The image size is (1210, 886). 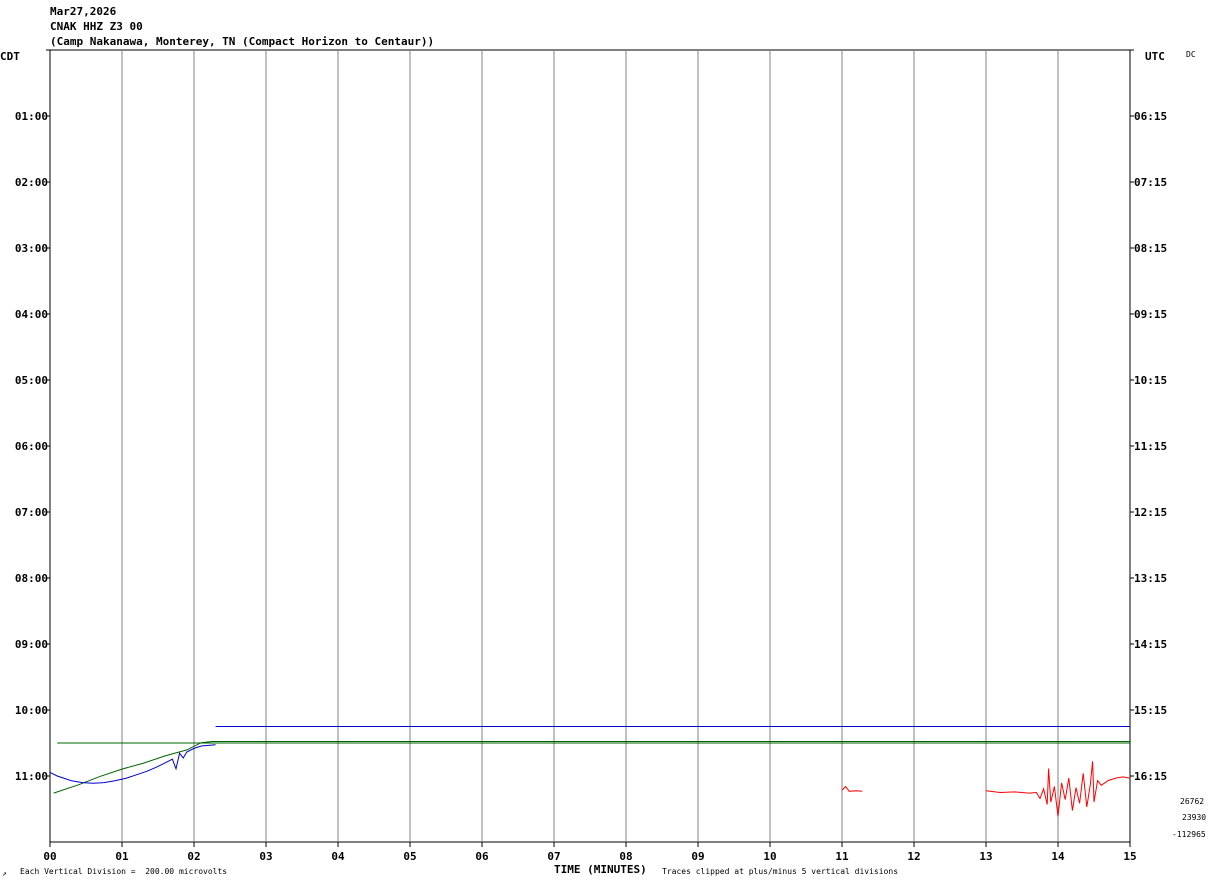 I want to click on row-label-left: 02:00, so click(x=31, y=182).